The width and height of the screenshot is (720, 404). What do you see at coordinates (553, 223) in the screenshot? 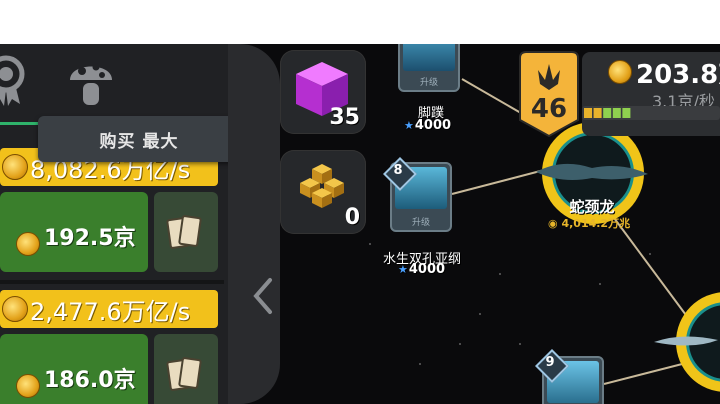
I see `ammonite-coin-icon: ◉` at bounding box center [553, 223].